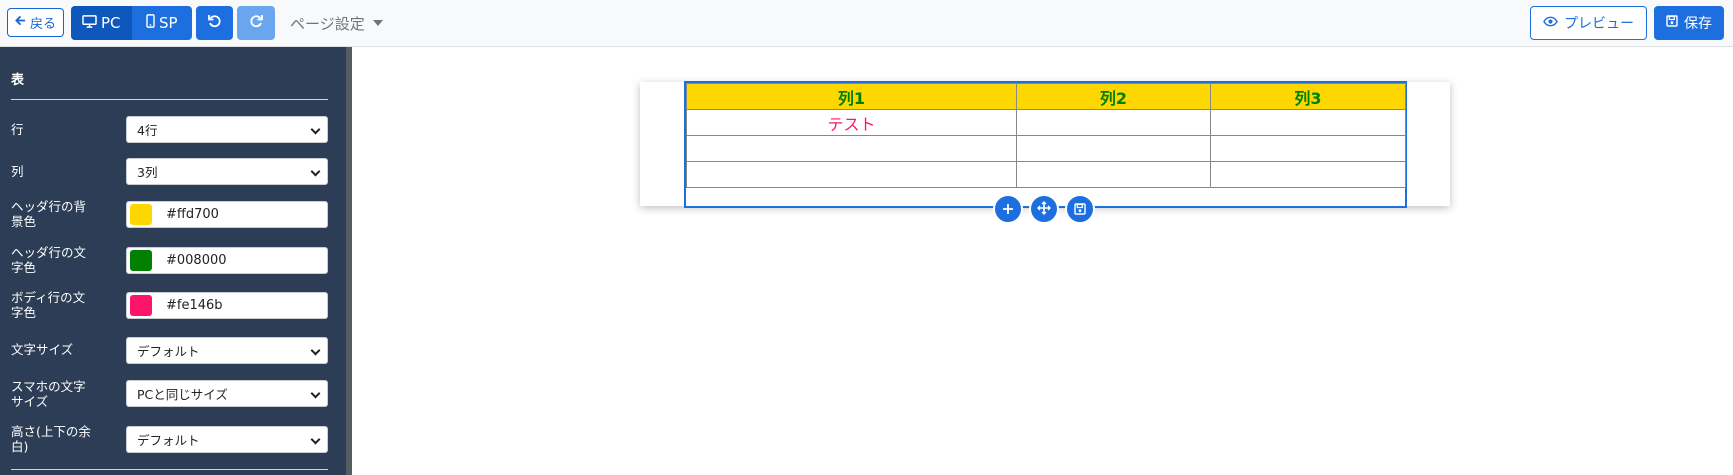  I want to click on move-block-button, so click(1044, 209).